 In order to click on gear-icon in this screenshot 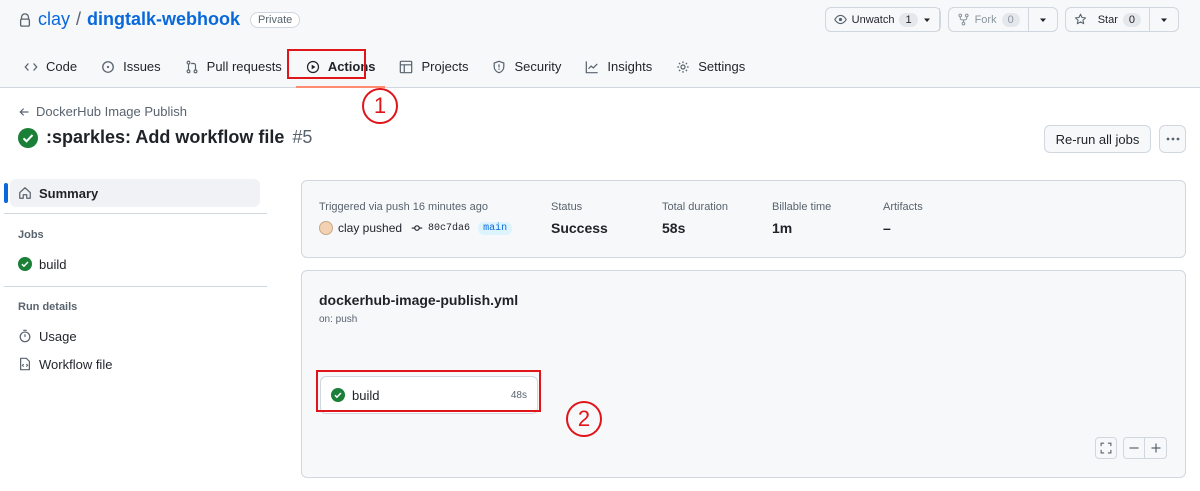, I will do `click(683, 66)`.